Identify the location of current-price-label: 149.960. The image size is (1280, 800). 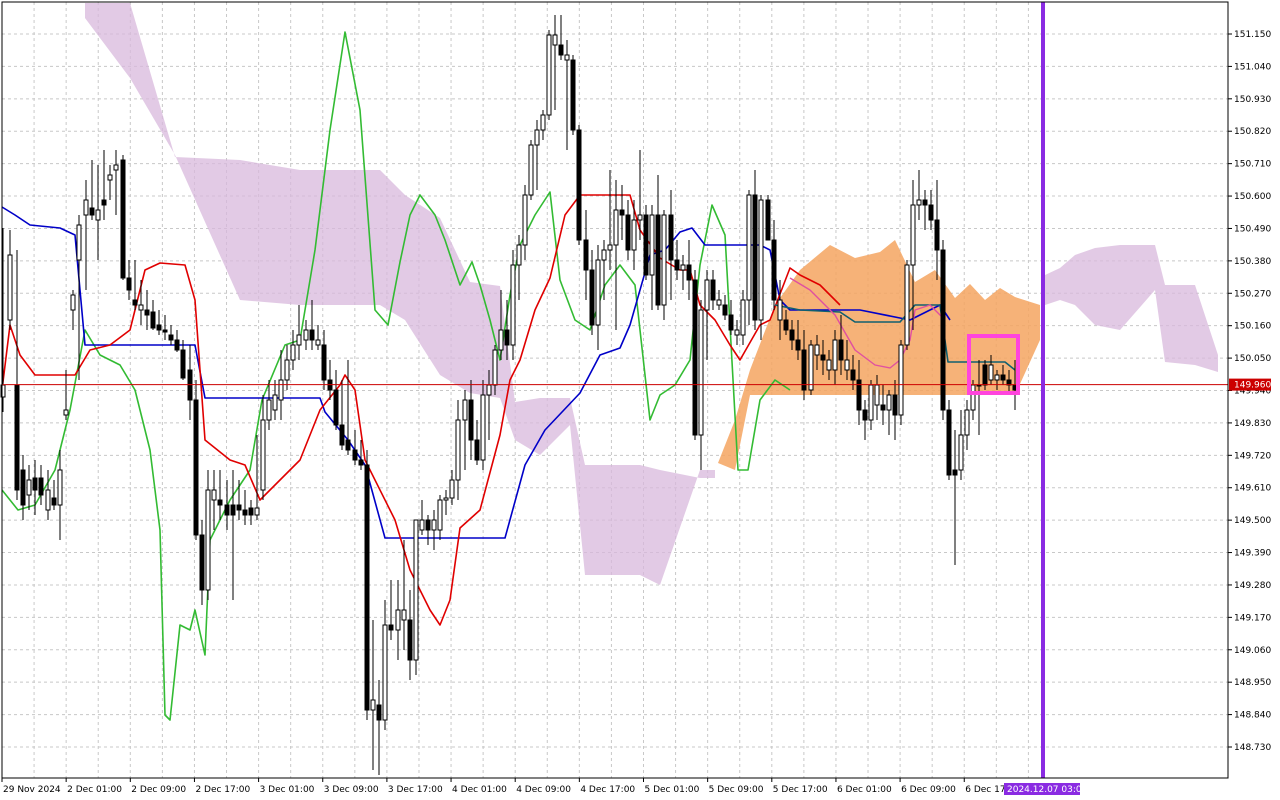
(1252, 386).